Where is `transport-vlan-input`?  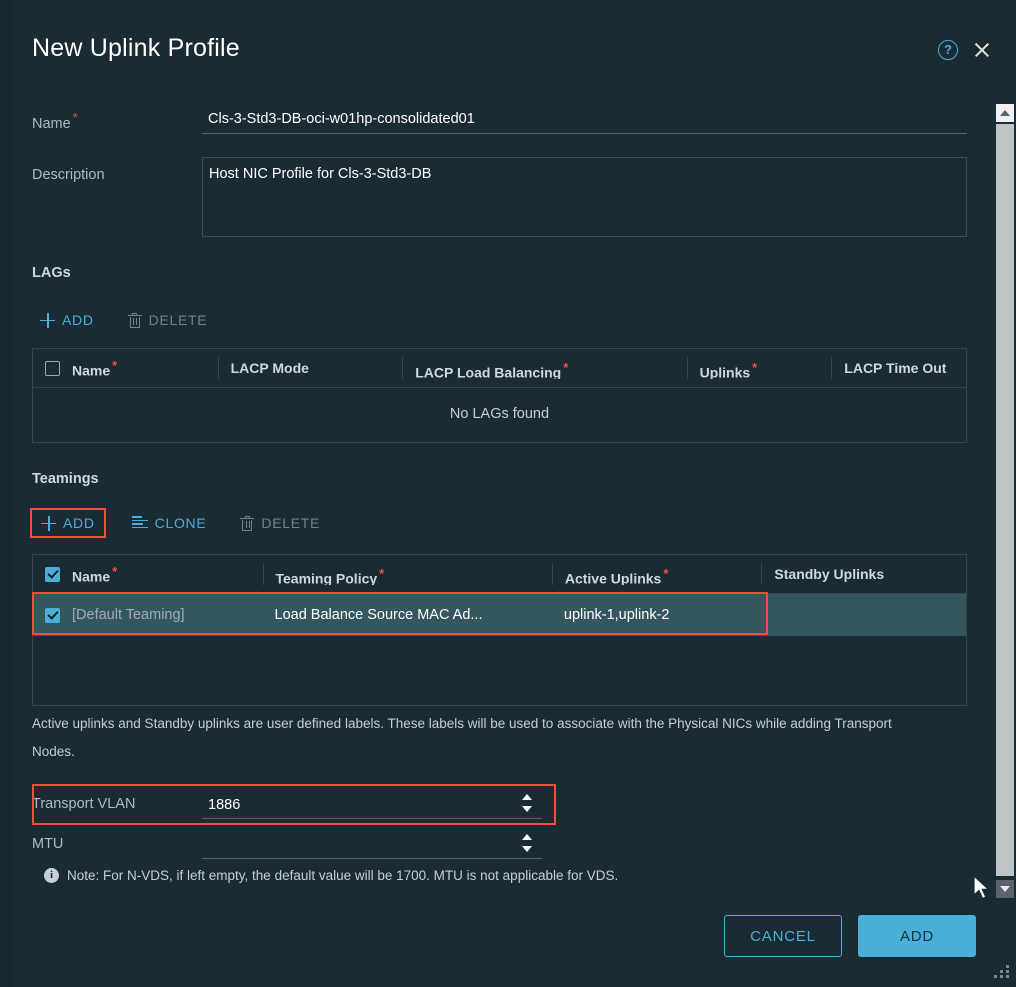 transport-vlan-input is located at coordinates (372, 805).